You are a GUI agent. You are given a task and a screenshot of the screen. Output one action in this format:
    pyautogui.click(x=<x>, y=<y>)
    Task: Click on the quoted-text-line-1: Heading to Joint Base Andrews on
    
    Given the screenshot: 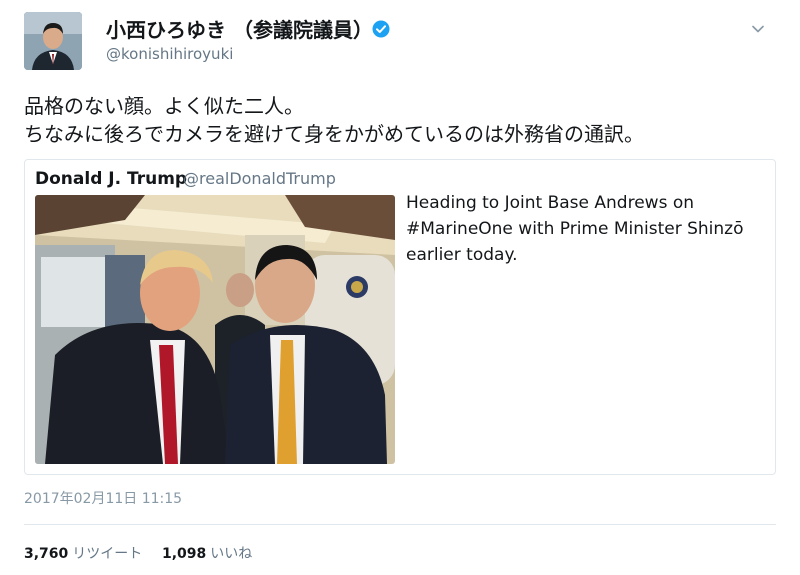 What is the action you would take?
    pyautogui.click(x=550, y=203)
    